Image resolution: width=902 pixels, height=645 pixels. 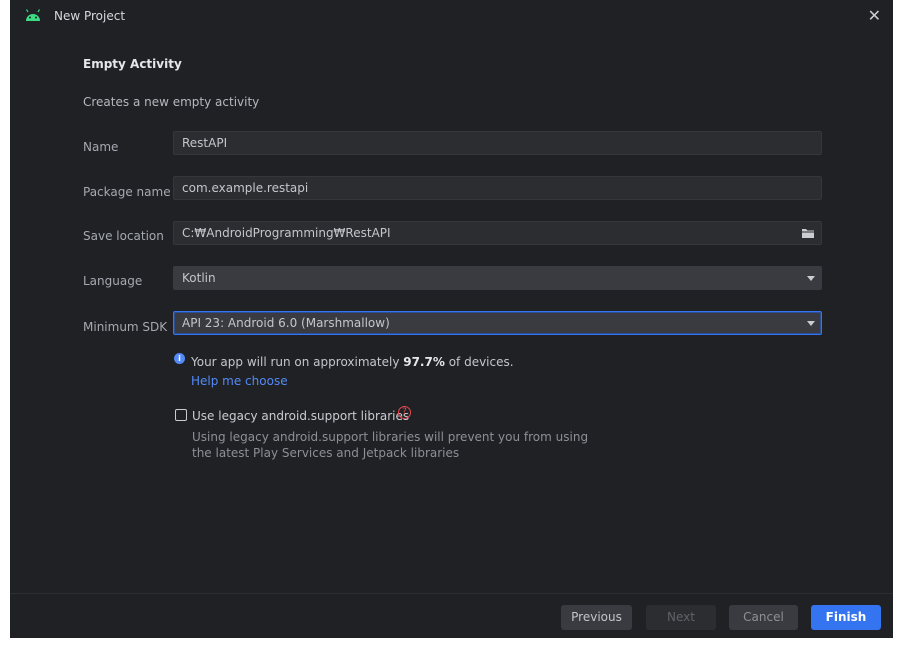 What do you see at coordinates (497, 323) in the screenshot?
I see `minimum-sdk-dropdown: API 23: Android 6.0 (Marshmallow)` at bounding box center [497, 323].